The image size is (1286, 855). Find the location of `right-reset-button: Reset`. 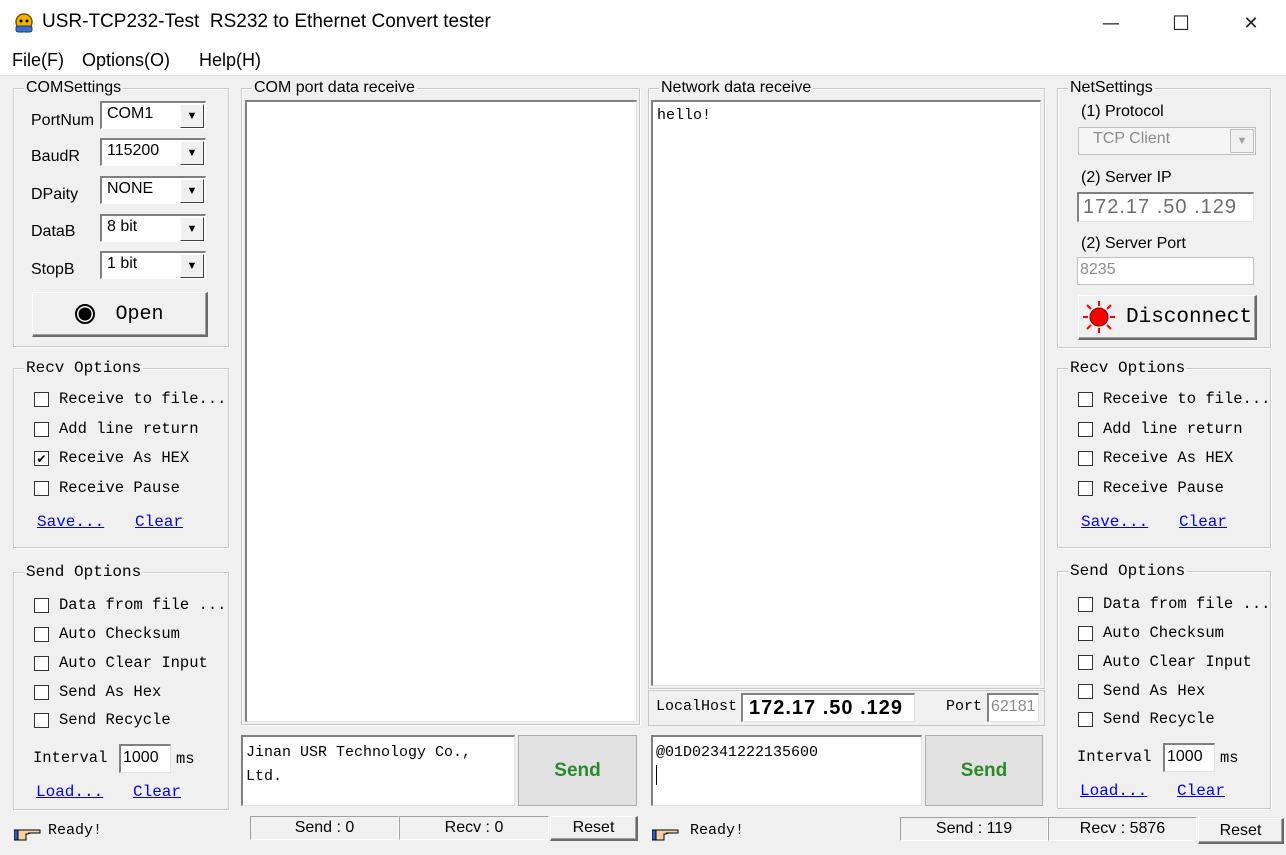

right-reset-button: Reset is located at coordinates (1241, 831).